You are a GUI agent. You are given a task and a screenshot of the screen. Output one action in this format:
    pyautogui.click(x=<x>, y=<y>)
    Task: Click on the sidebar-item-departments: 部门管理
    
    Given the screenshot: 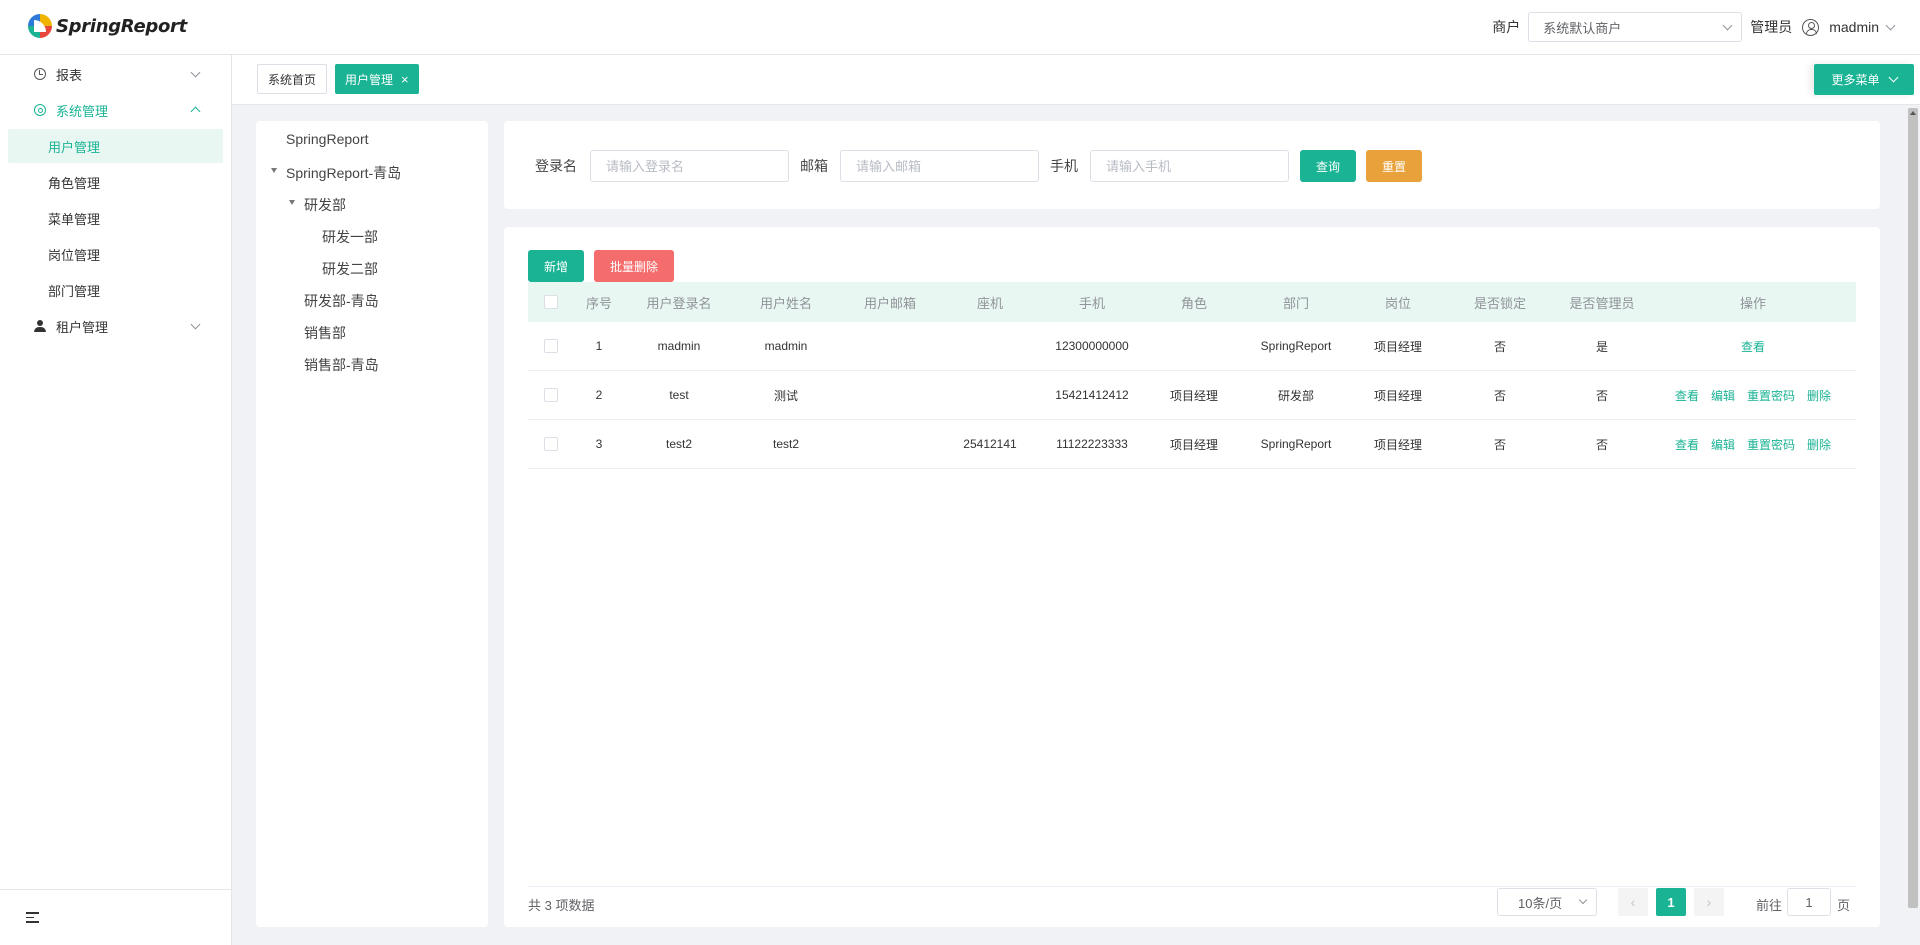 What is the action you would take?
    pyautogui.click(x=115, y=290)
    